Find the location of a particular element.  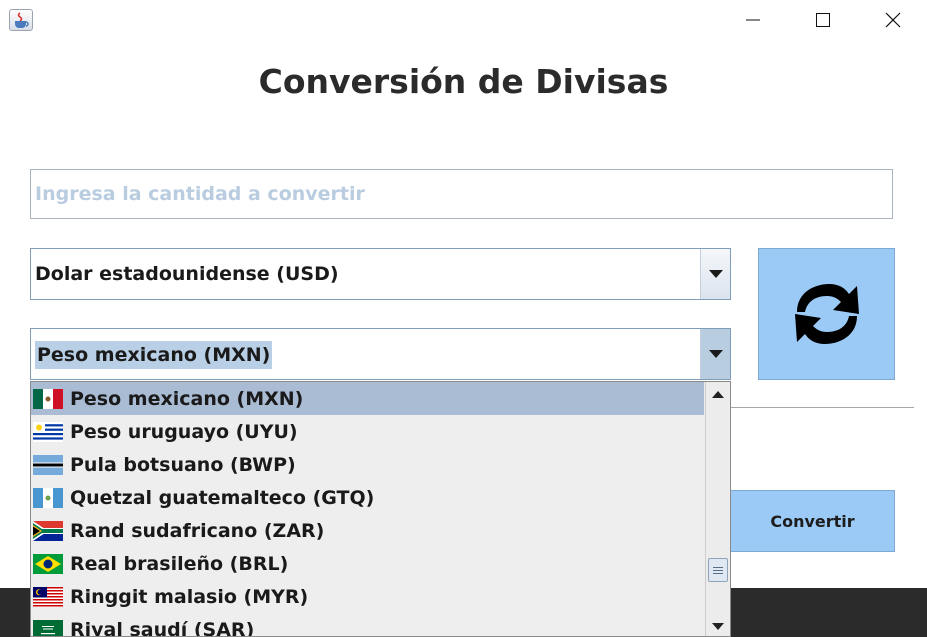

list-item-label: Peso mexicano (MXN) is located at coordinates (187, 398).